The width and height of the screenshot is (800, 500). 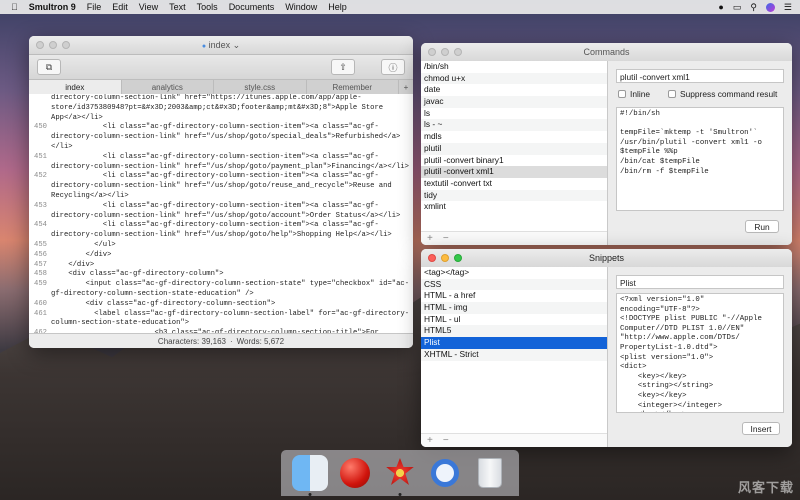 I want to click on menu-text: Text, so click(x=177, y=7).